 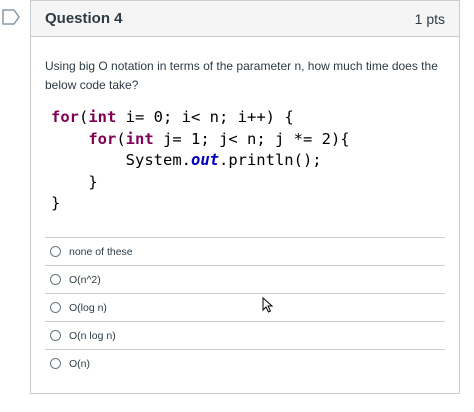 What do you see at coordinates (79, 364) in the screenshot?
I see `answer-label: O(n)` at bounding box center [79, 364].